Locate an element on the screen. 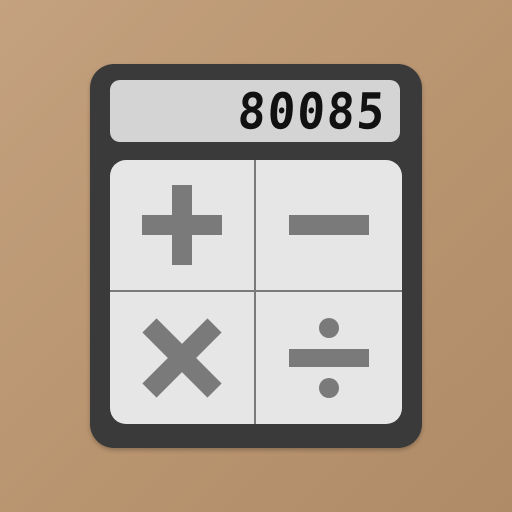 The height and width of the screenshot is (512, 512). display-value: 80085 is located at coordinates (311, 111).